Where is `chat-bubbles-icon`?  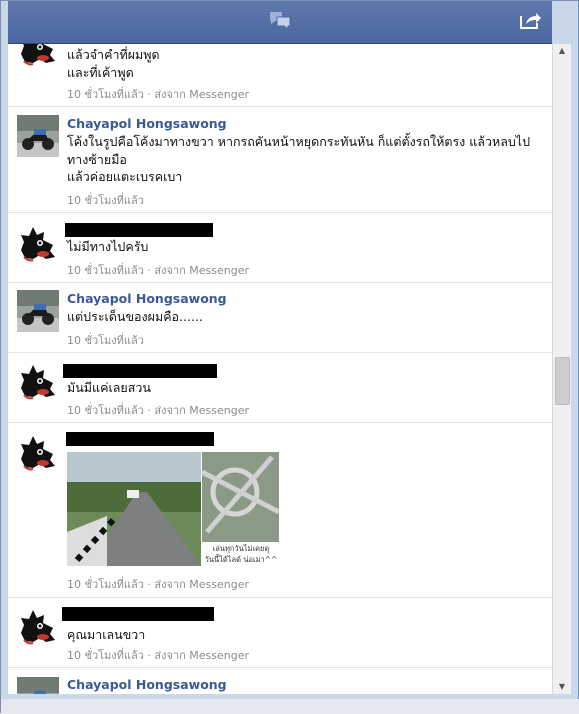 chat-bubbles-icon is located at coordinates (280, 23).